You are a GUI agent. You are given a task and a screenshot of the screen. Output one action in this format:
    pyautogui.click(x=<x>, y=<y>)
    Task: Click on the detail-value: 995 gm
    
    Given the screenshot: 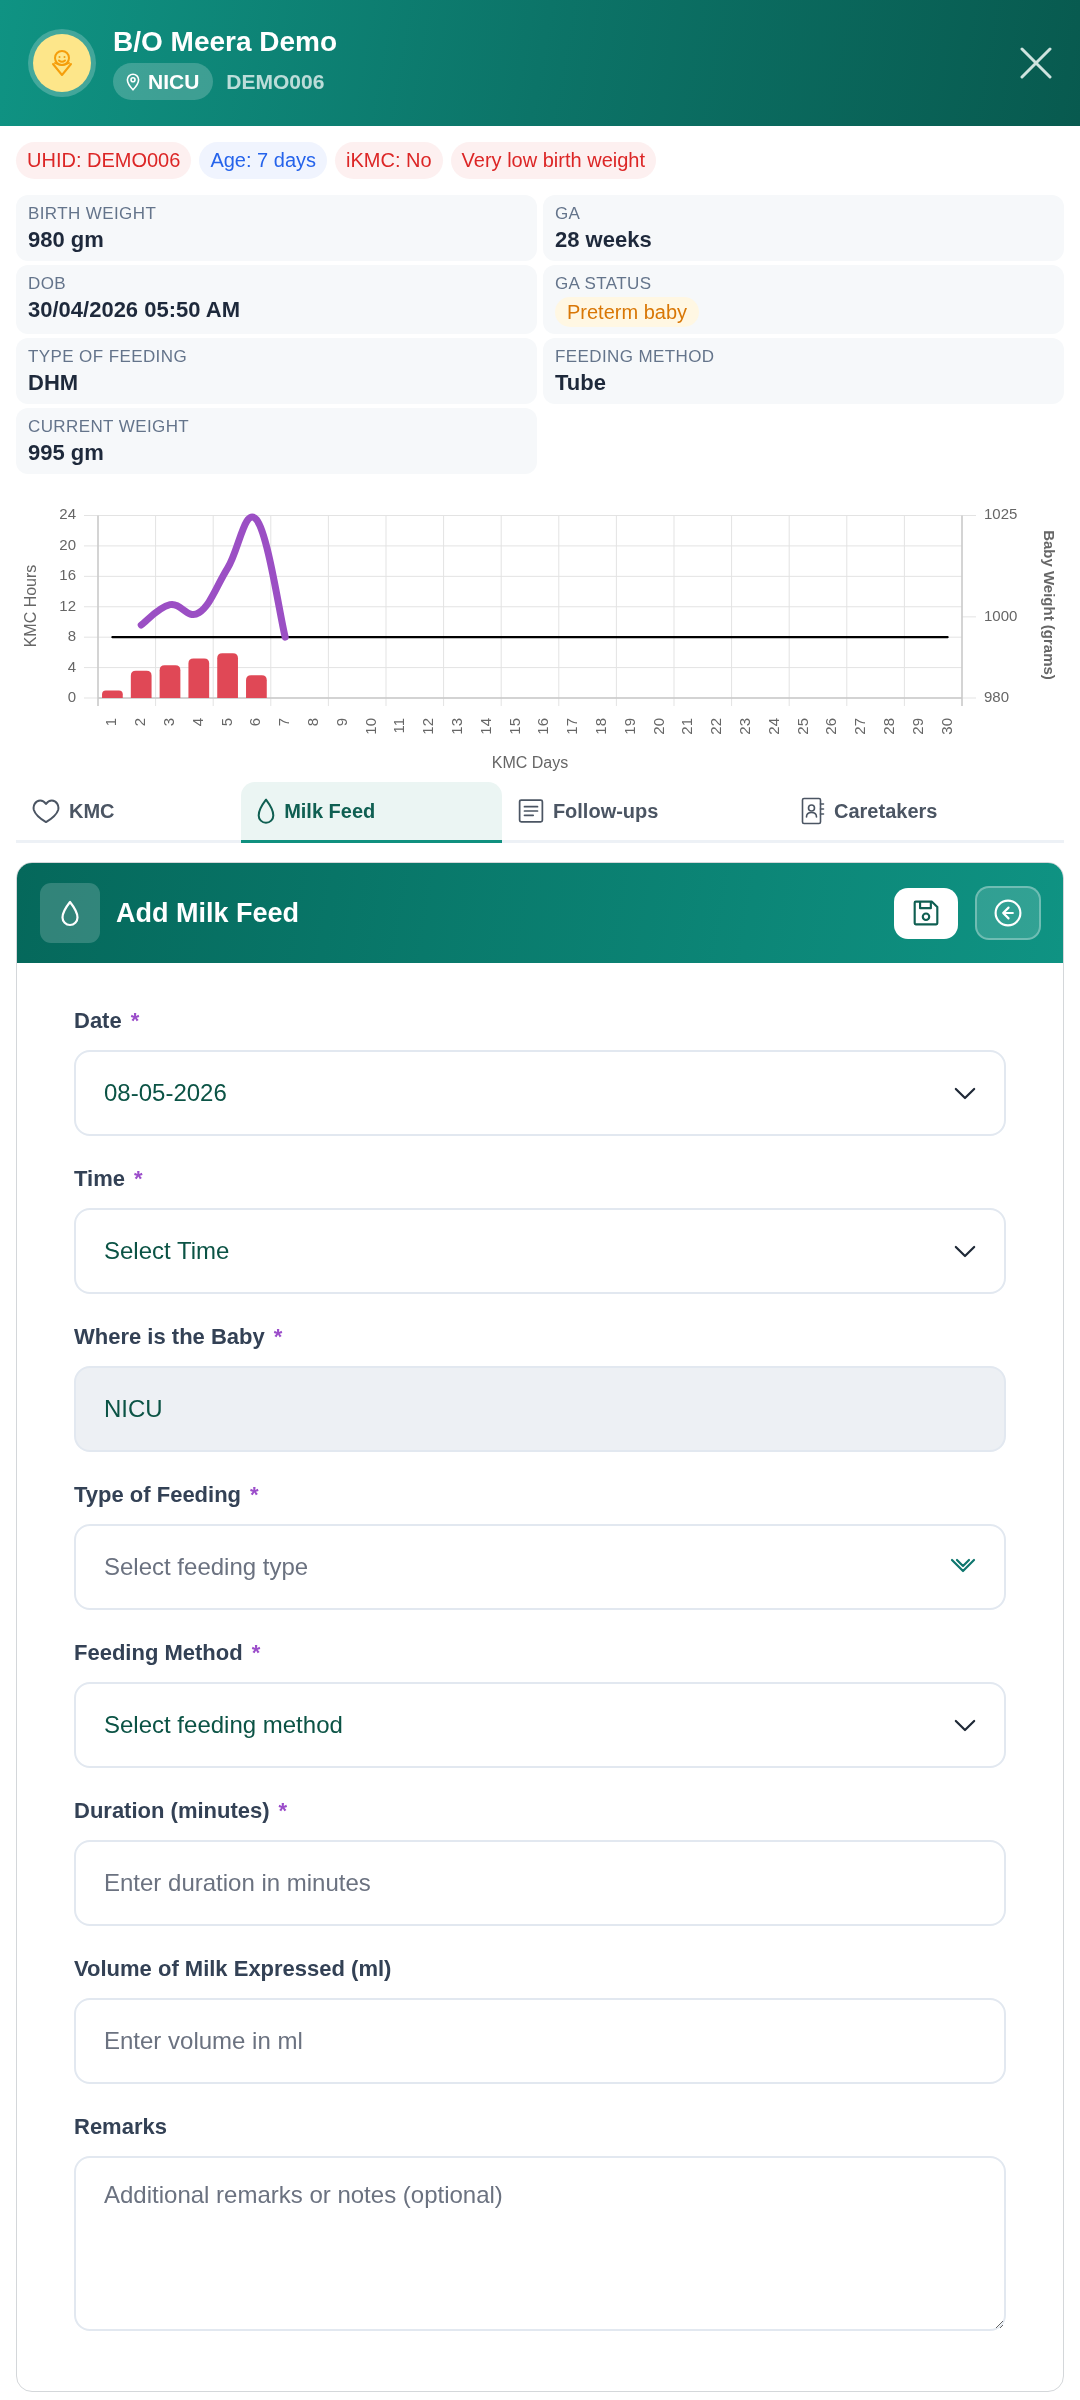 What is the action you would take?
    pyautogui.click(x=66, y=453)
    